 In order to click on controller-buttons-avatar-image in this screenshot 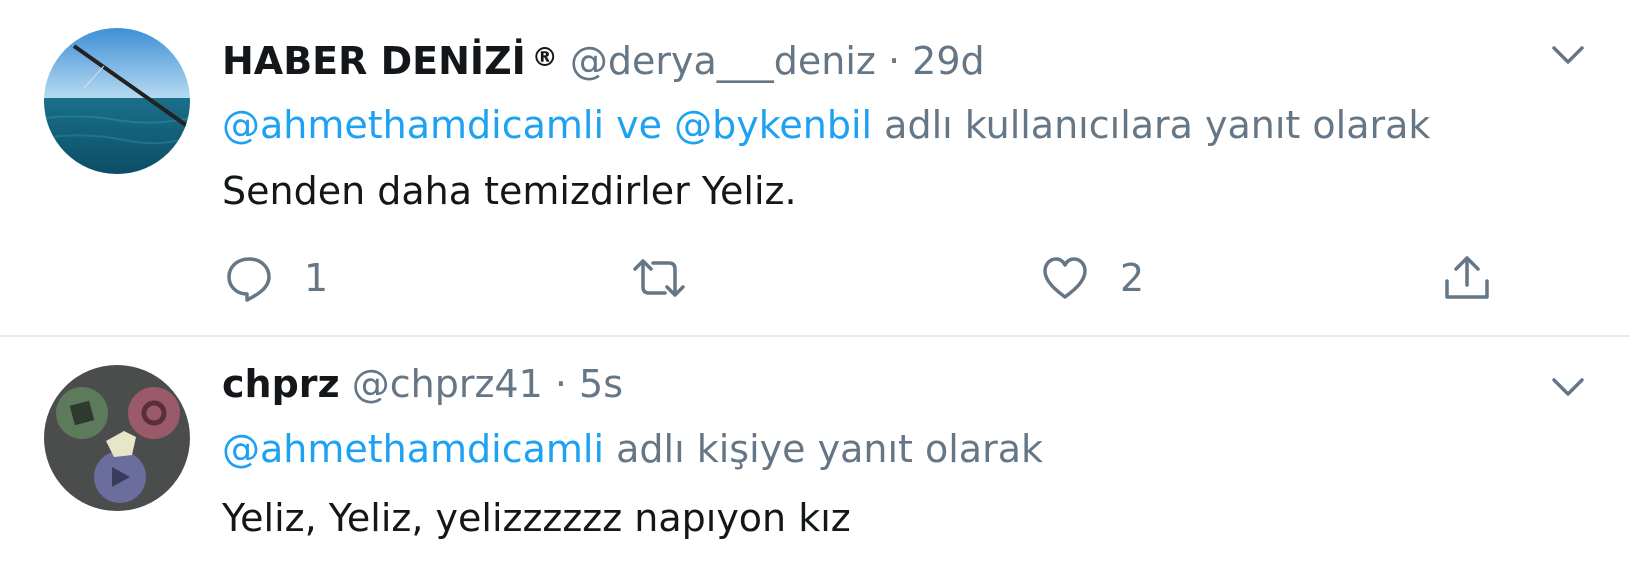, I will do `click(117, 438)`.